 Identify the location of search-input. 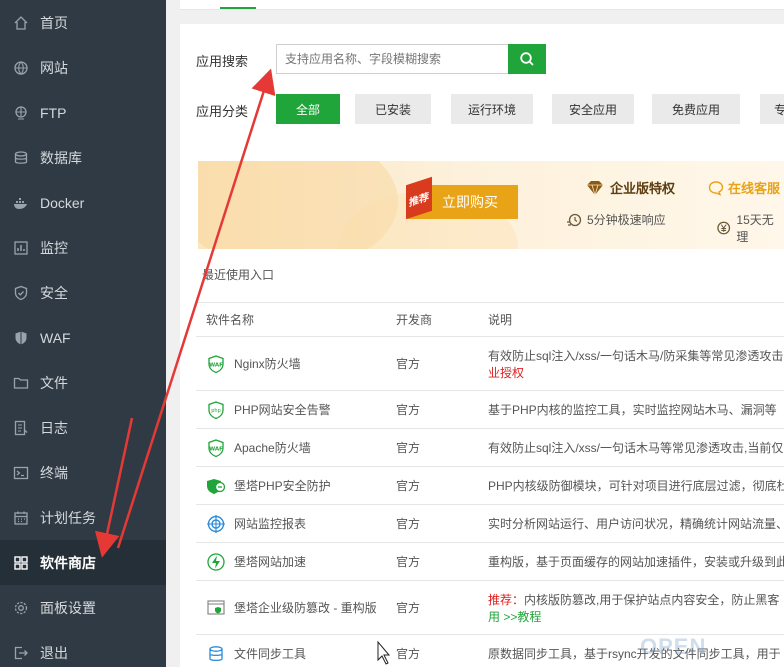
(392, 59).